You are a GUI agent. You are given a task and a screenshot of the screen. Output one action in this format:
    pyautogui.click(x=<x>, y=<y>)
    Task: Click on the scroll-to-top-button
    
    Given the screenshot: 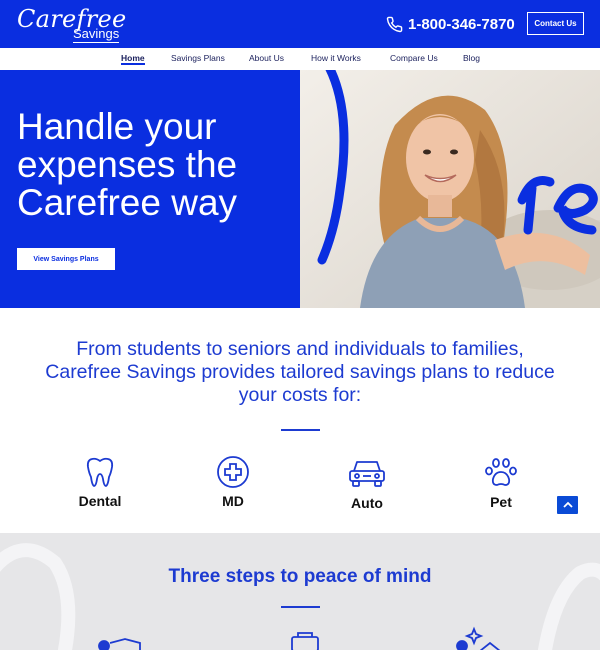 What is the action you would take?
    pyautogui.click(x=567, y=505)
    